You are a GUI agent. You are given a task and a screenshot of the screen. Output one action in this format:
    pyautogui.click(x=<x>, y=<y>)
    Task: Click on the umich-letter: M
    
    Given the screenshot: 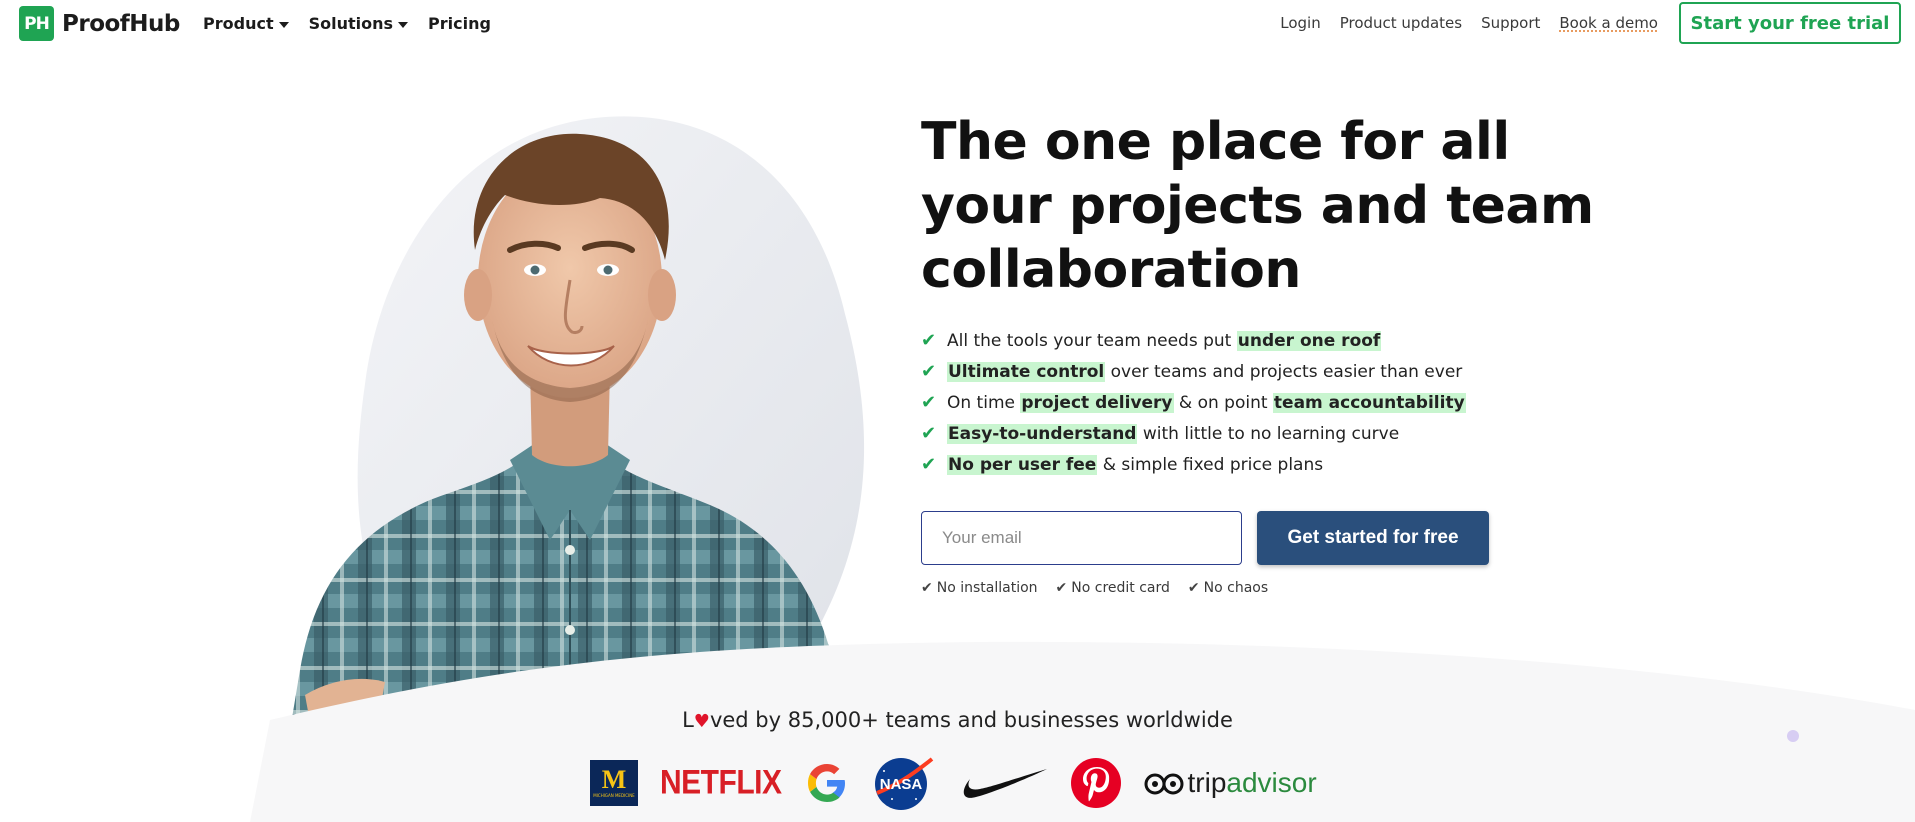 What is the action you would take?
    pyautogui.click(x=614, y=779)
    